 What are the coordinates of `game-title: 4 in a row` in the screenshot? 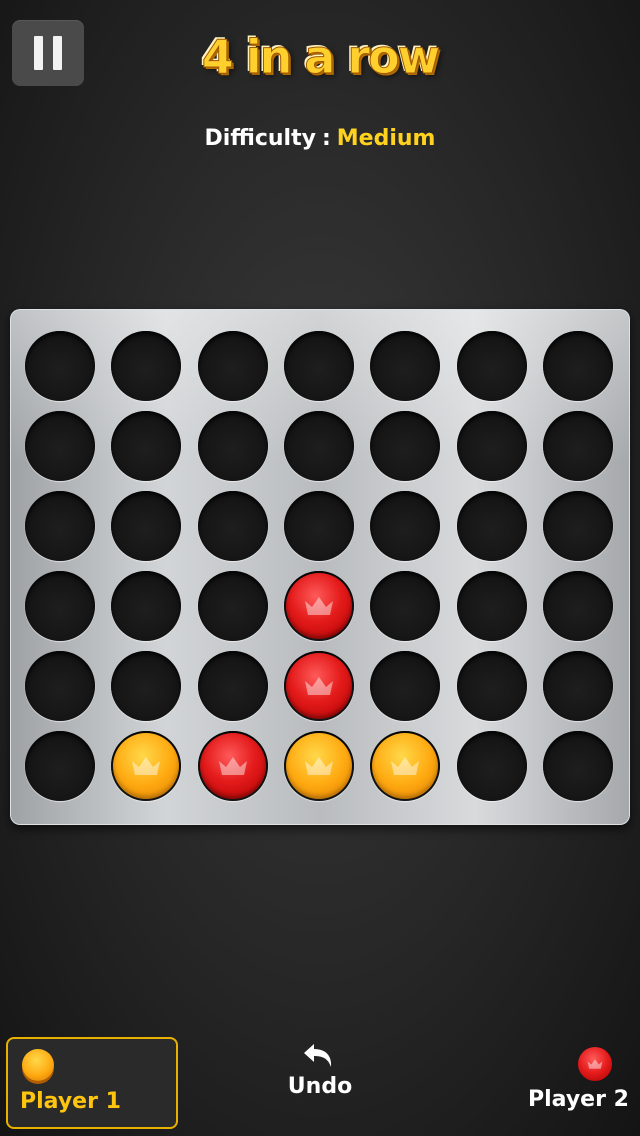 It's located at (320, 57).